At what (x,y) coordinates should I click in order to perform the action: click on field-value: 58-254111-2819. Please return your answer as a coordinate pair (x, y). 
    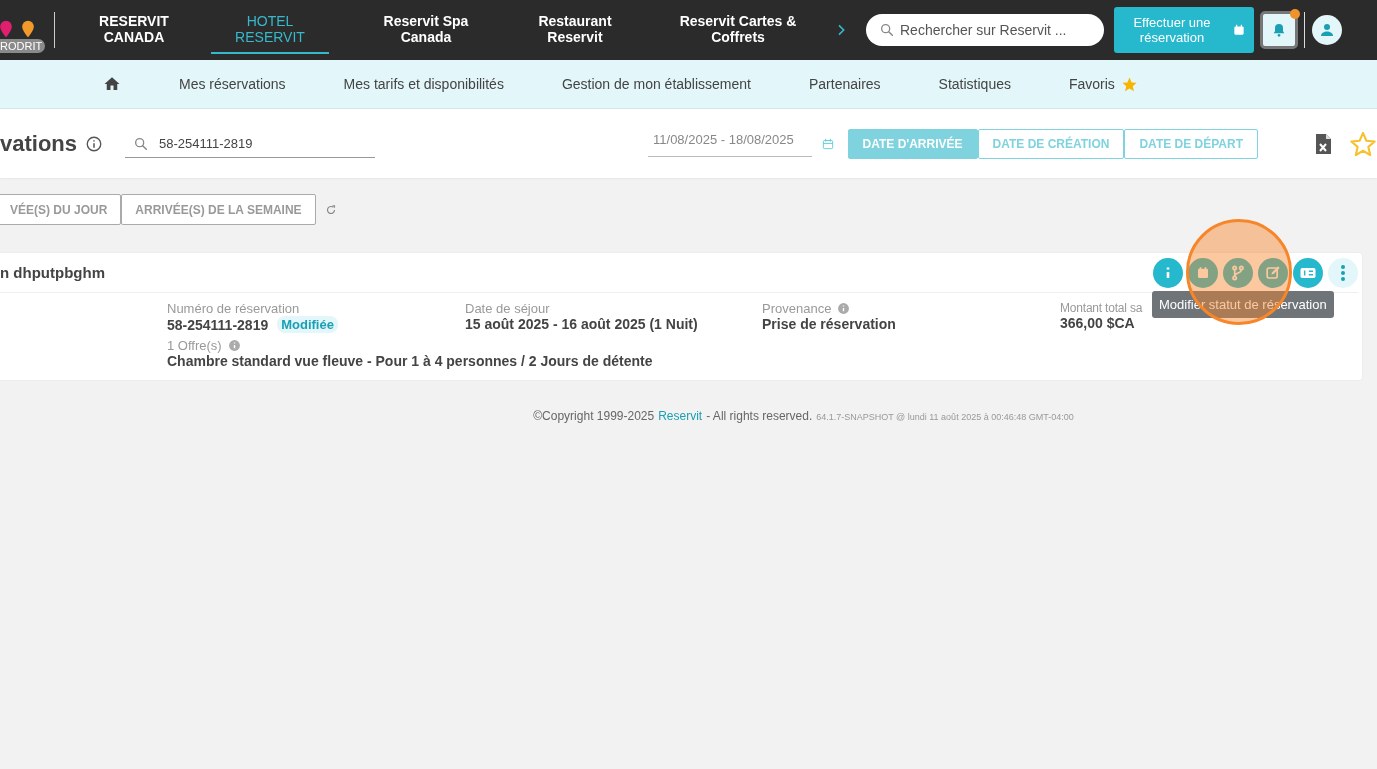
    Looking at the image, I should click on (218, 324).